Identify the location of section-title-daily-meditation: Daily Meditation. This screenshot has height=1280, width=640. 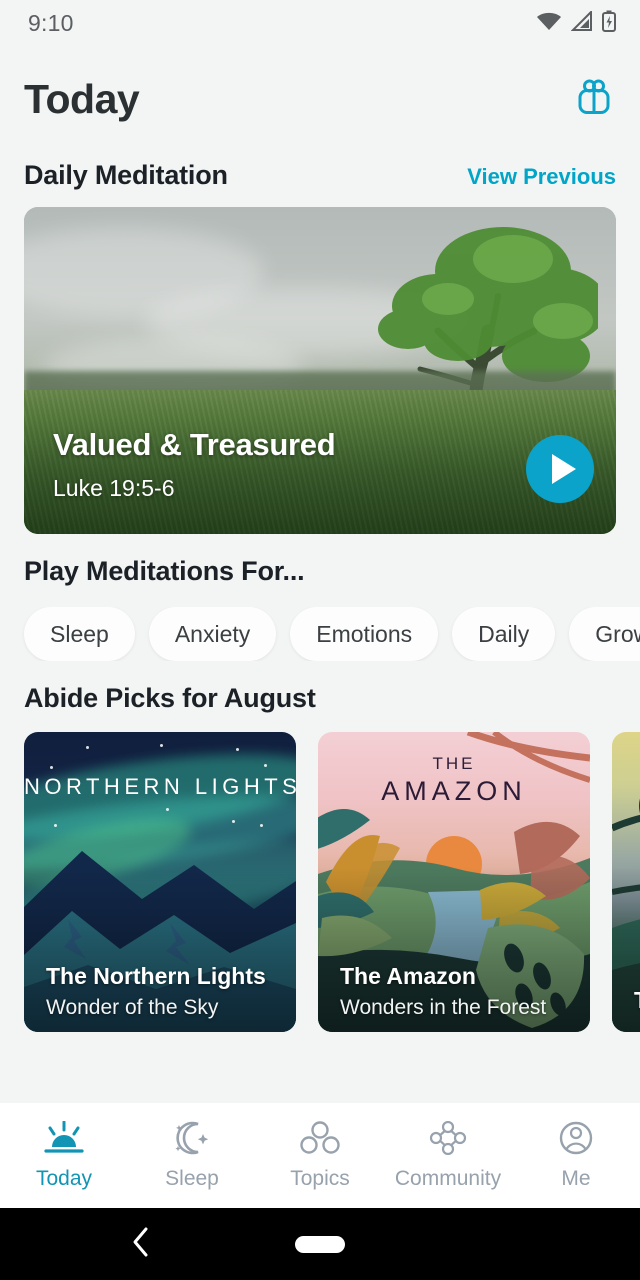
(126, 175).